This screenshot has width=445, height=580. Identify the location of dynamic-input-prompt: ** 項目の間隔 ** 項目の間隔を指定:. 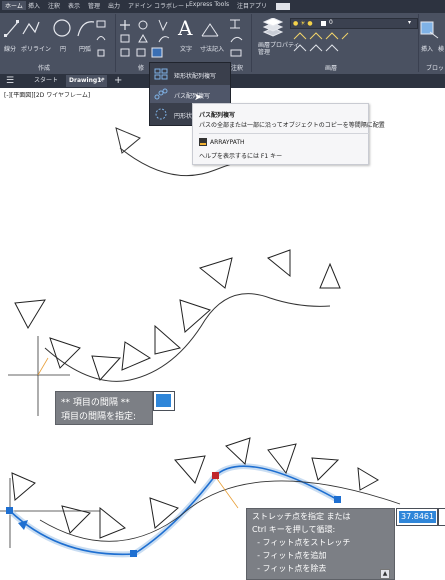
(104, 408).